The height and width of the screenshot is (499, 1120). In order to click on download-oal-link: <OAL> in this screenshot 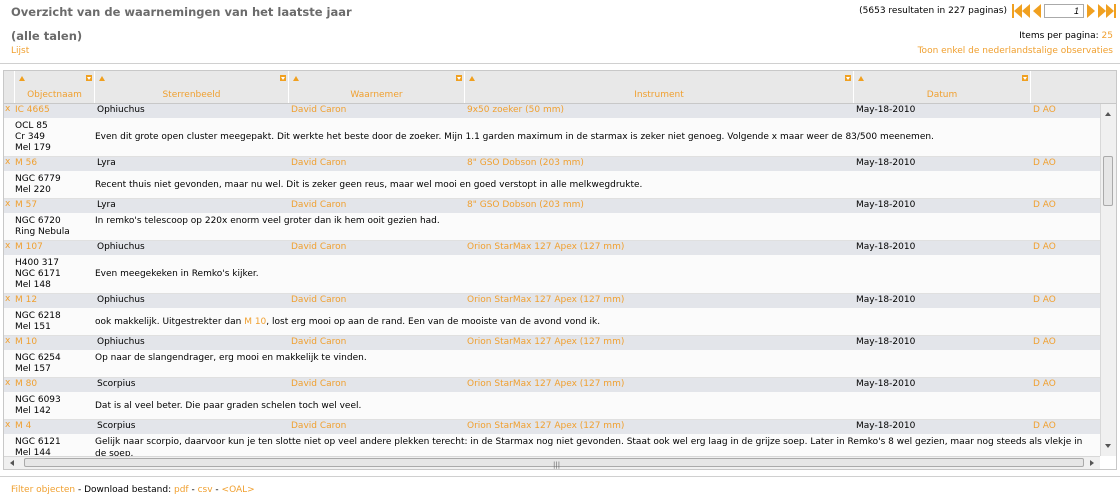, I will do `click(238, 490)`.